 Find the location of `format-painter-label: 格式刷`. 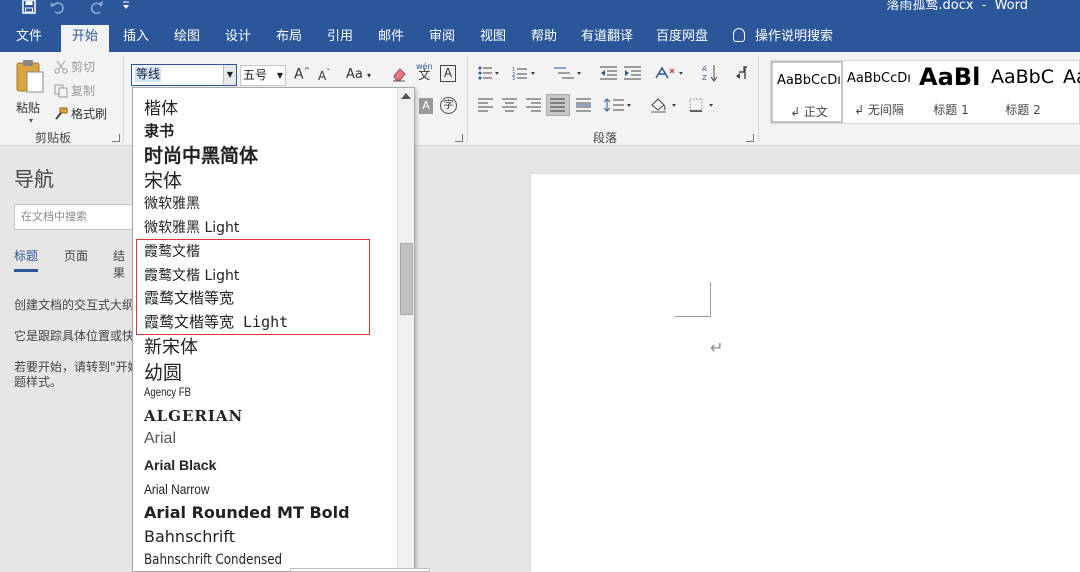

format-painter-label: 格式刷 is located at coordinates (89, 114).